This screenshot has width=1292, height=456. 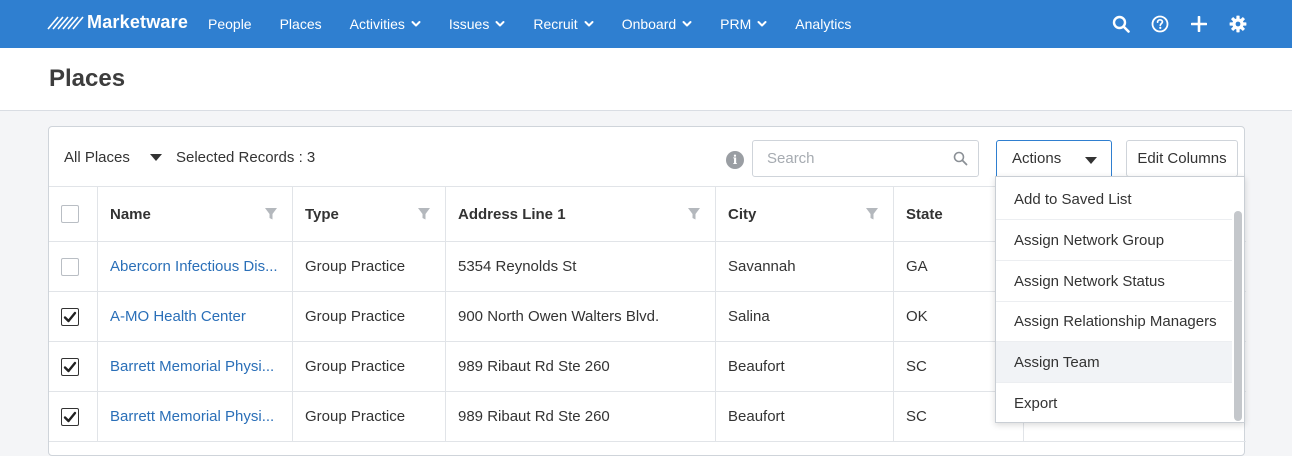 What do you see at coordinates (555, 24) in the screenshot?
I see `nav-item-label: Recruit` at bounding box center [555, 24].